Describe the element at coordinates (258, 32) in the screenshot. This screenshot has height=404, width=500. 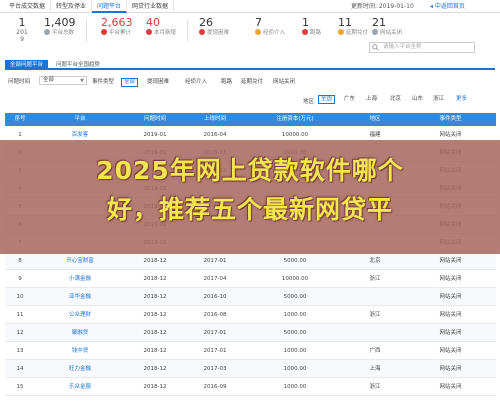
I see `police-icon` at that location.